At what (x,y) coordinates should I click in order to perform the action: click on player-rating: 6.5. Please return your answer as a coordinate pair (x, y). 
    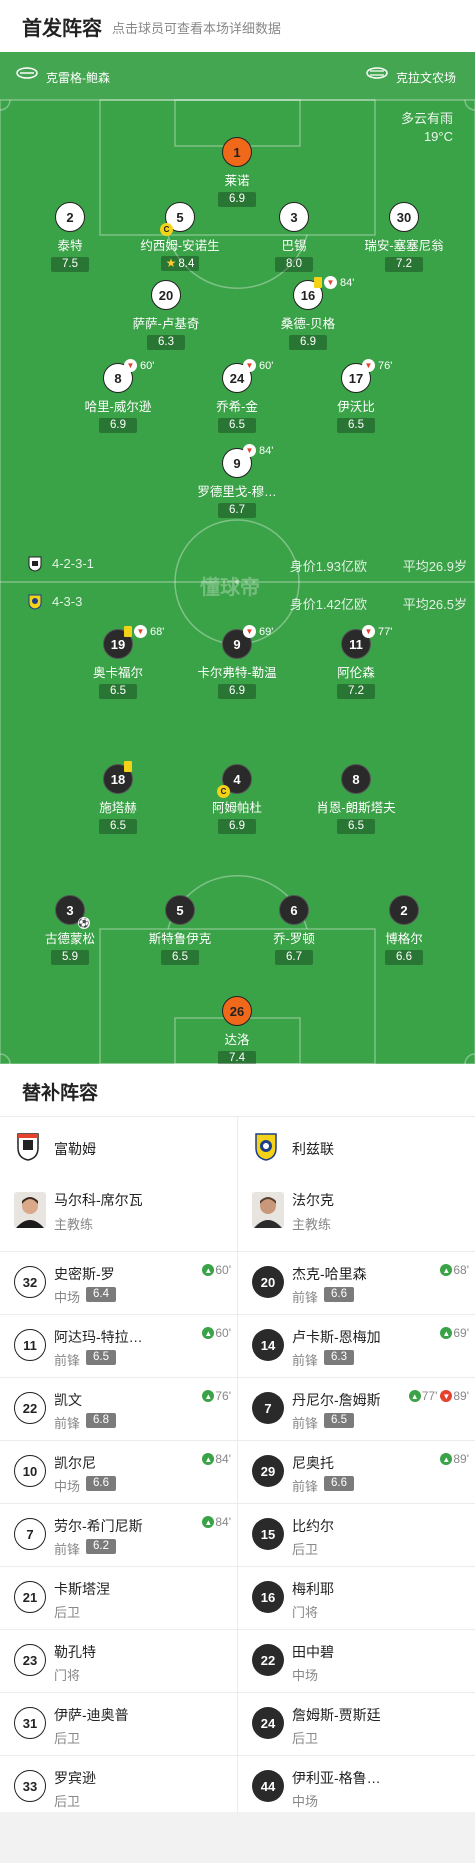
    Looking at the image, I should click on (356, 425).